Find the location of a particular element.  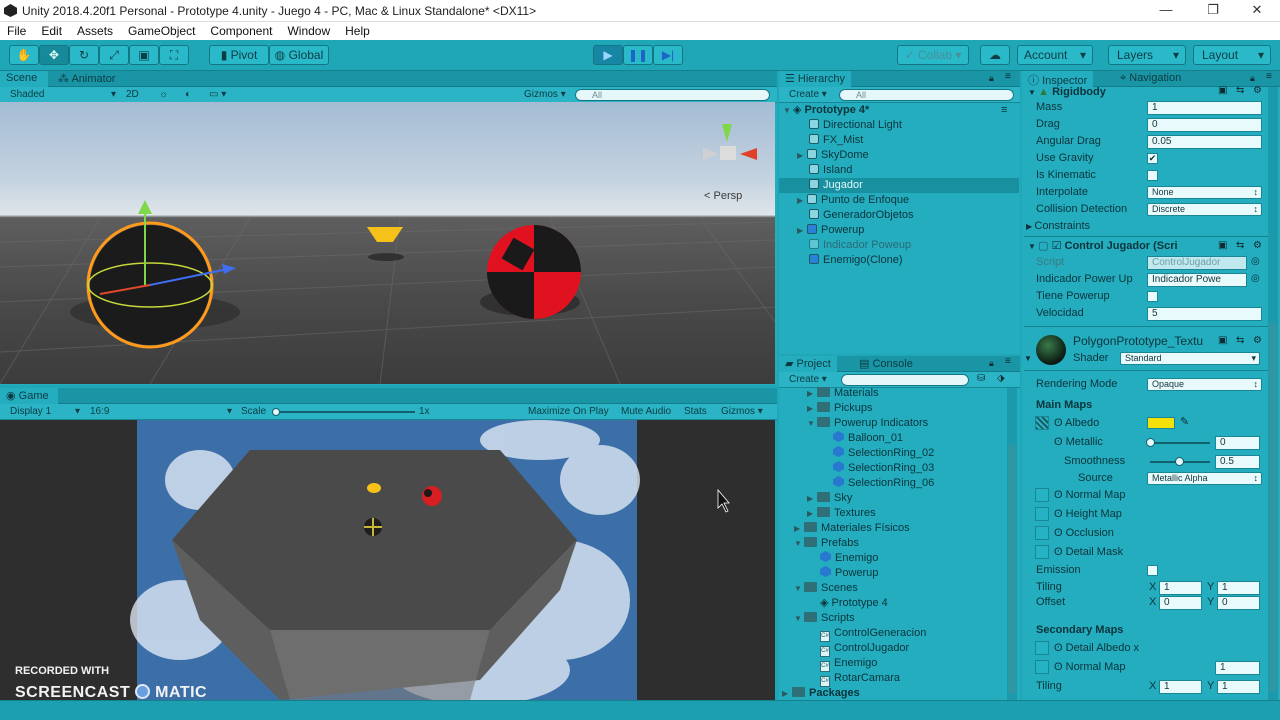

velocidad-field: 5 is located at coordinates (1204, 314).